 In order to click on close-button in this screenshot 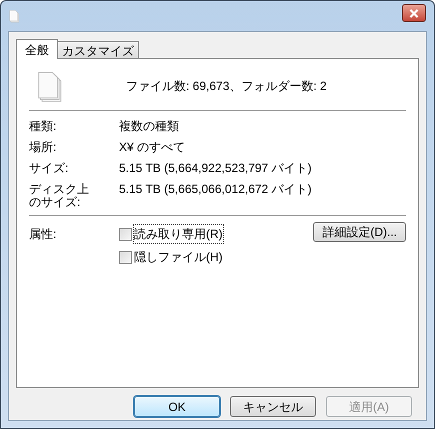, I will do `click(414, 13)`.